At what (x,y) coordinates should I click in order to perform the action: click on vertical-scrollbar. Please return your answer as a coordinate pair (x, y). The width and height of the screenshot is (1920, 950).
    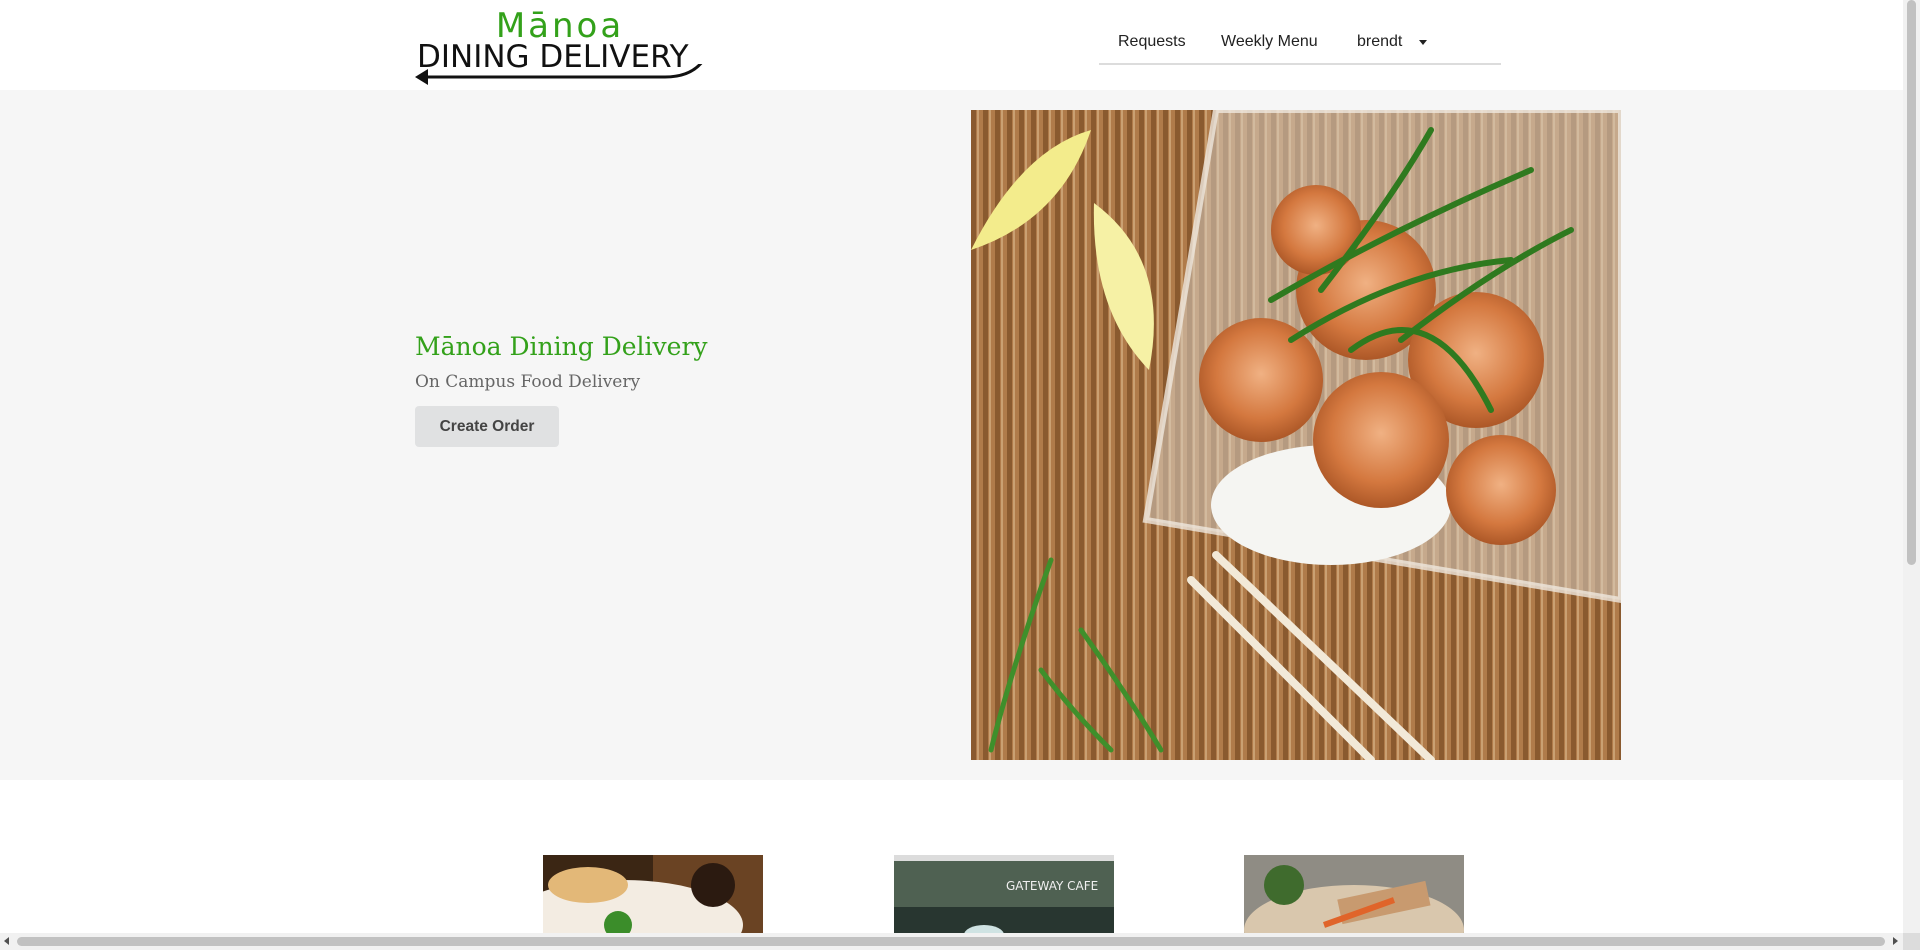
    Looking at the image, I should click on (1911, 466).